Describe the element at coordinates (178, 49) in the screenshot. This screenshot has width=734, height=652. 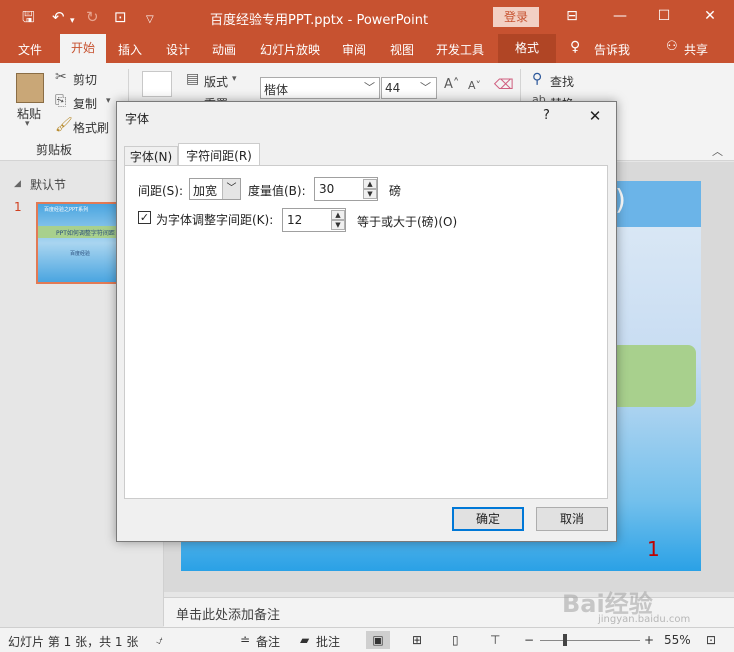
I see `tab-design: 设计` at that location.